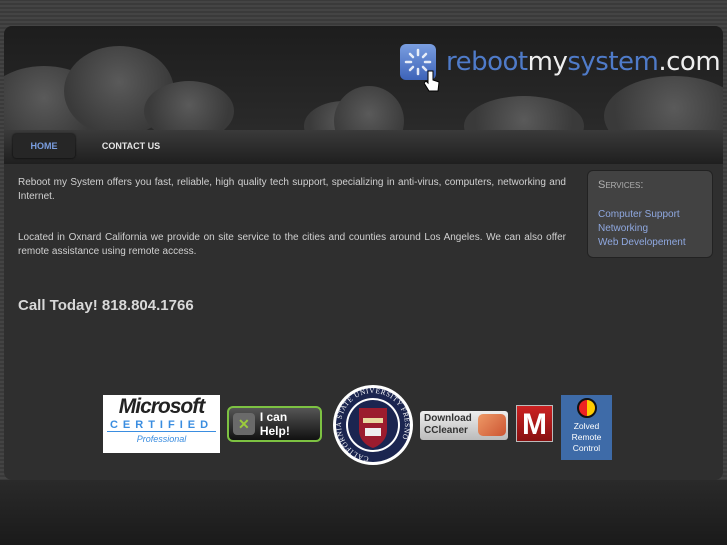 This screenshot has width=727, height=545. Describe the element at coordinates (586, 408) in the screenshot. I see `zolved-face-icon` at that location.